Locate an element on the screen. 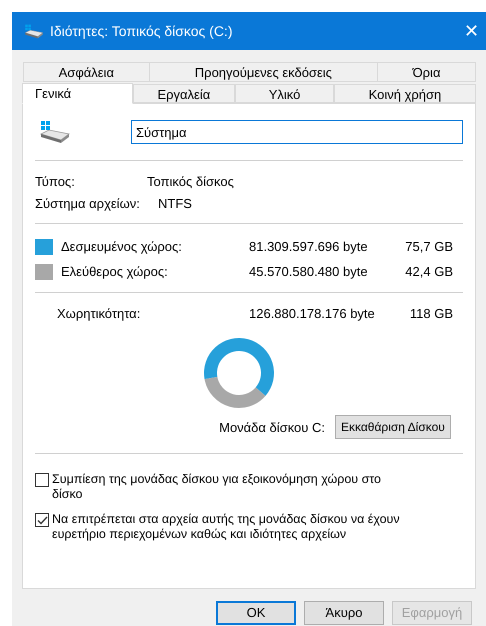 Image resolution: width=486 pixels, height=626 pixels. space-bytes: 81.309.597.696 byte is located at coordinates (309, 247).